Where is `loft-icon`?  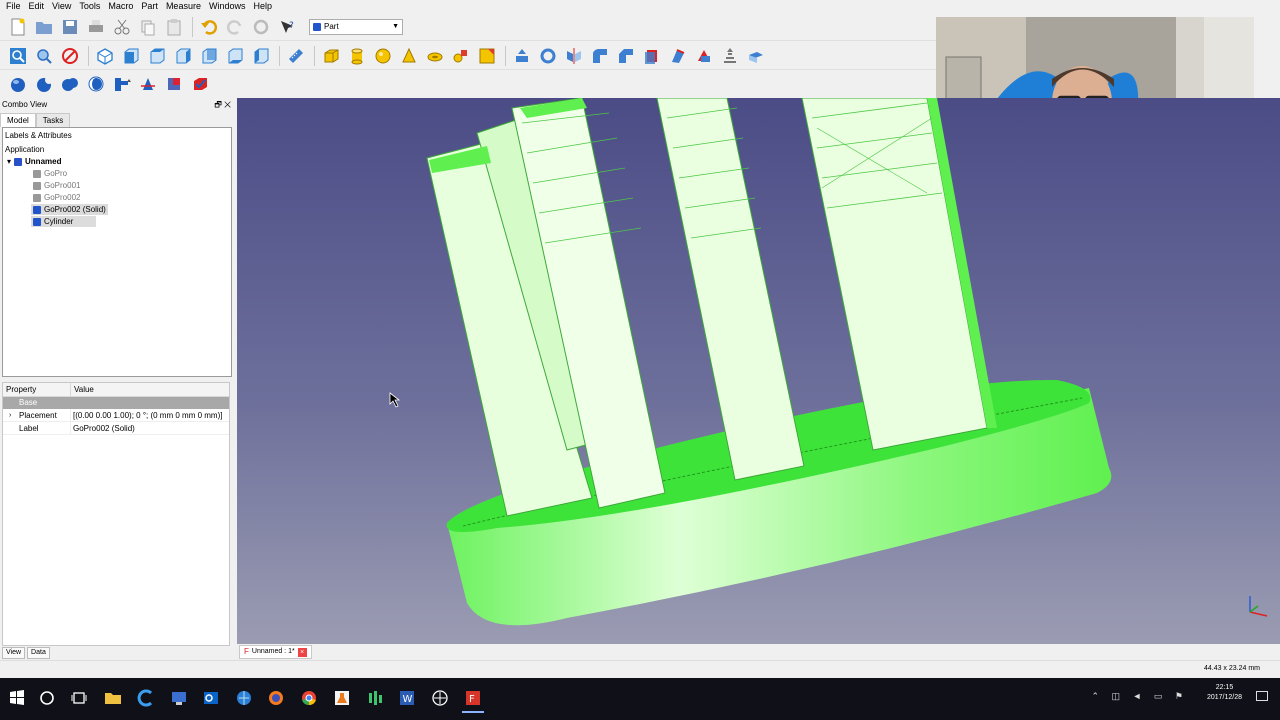 loft-icon is located at coordinates (704, 56).